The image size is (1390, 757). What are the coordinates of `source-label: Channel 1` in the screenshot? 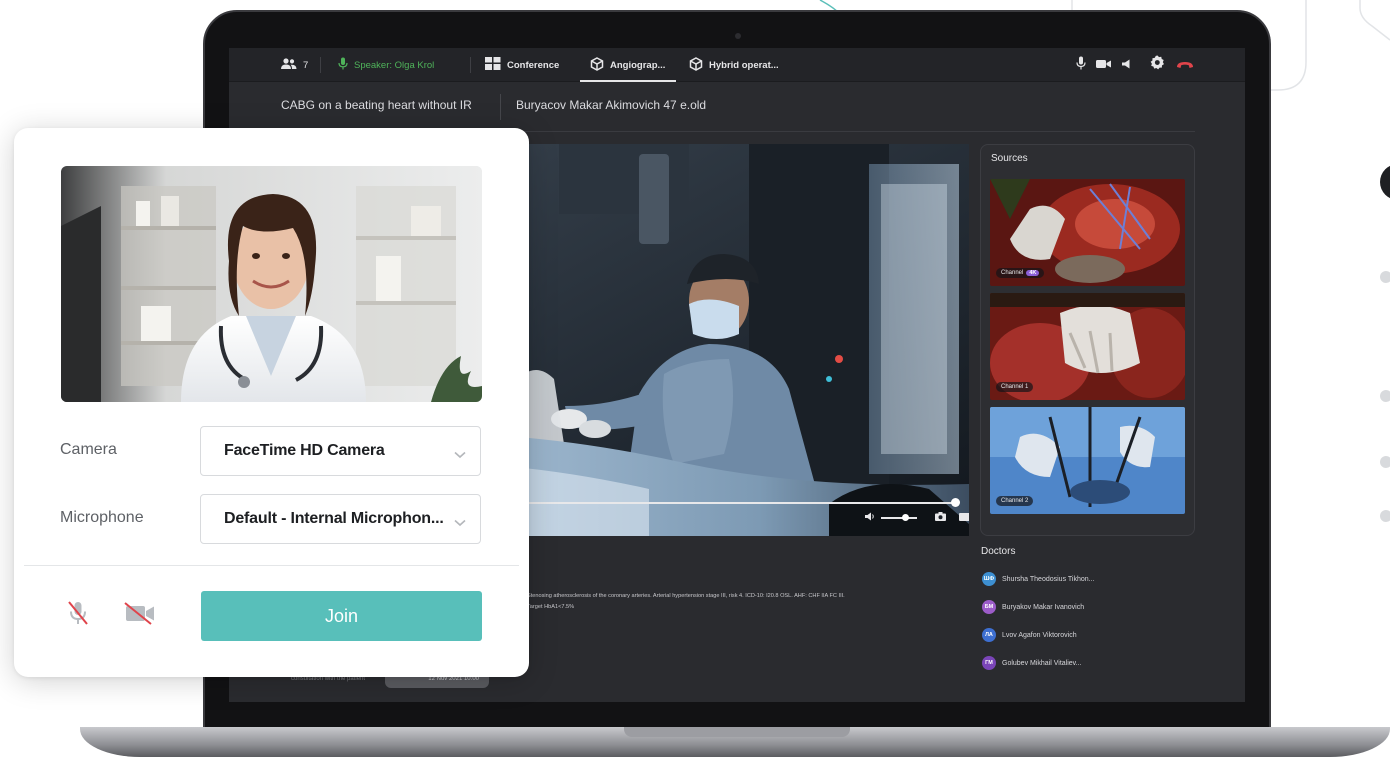 It's located at (1015, 387).